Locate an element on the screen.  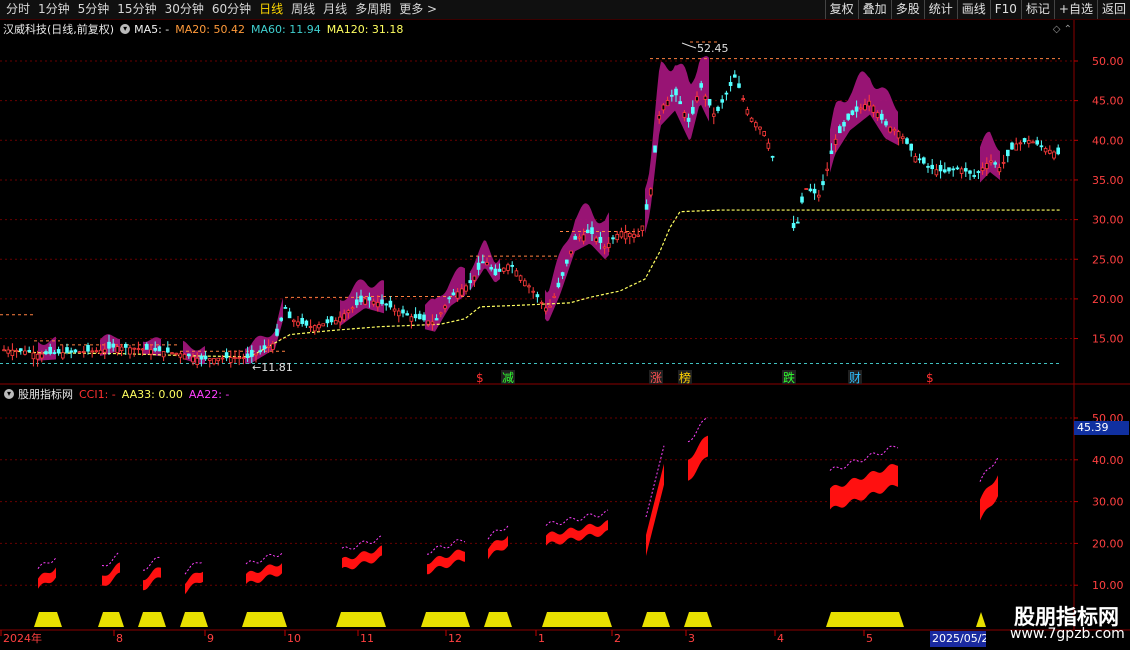
sub-axis-label: 40.00 is located at coordinates (1108, 460).